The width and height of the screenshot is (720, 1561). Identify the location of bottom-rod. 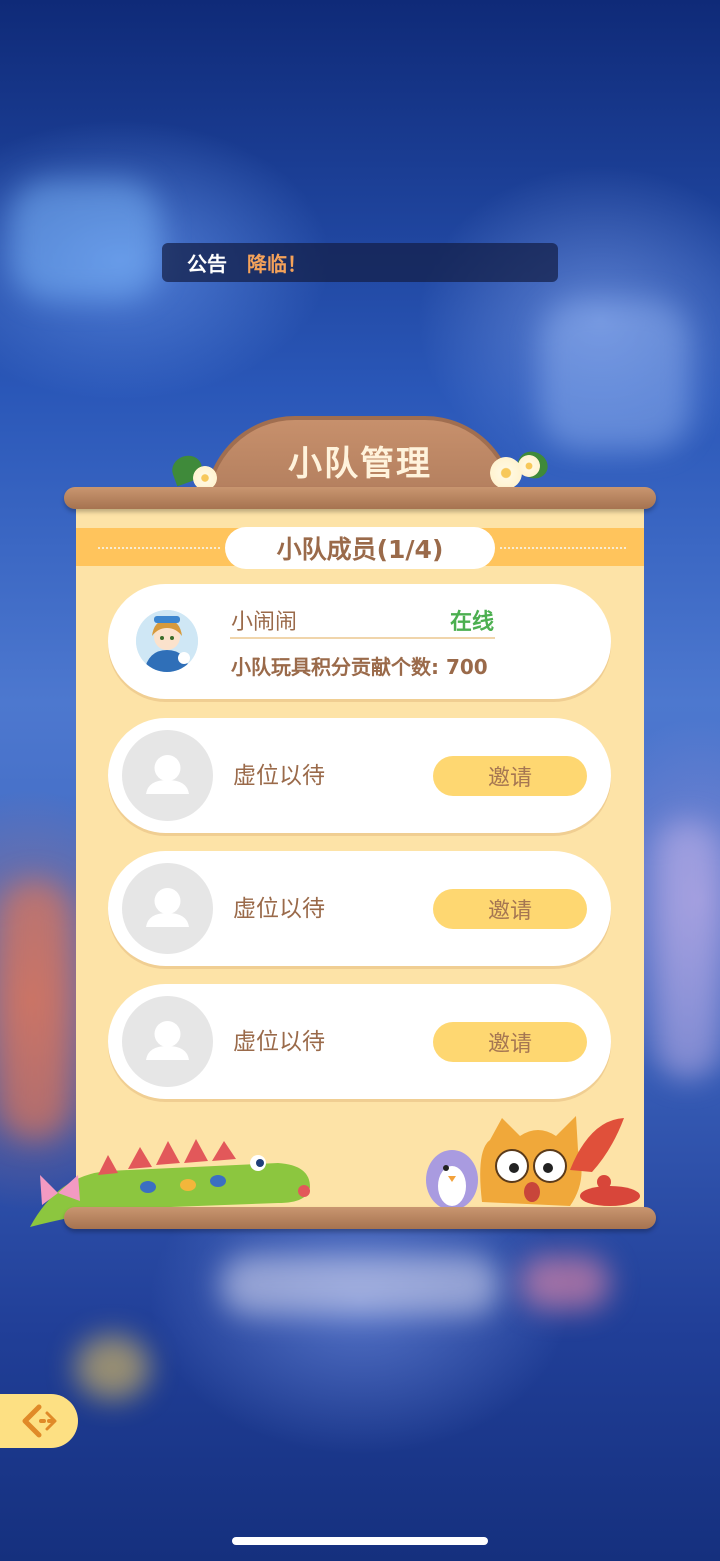
(360, 1218).